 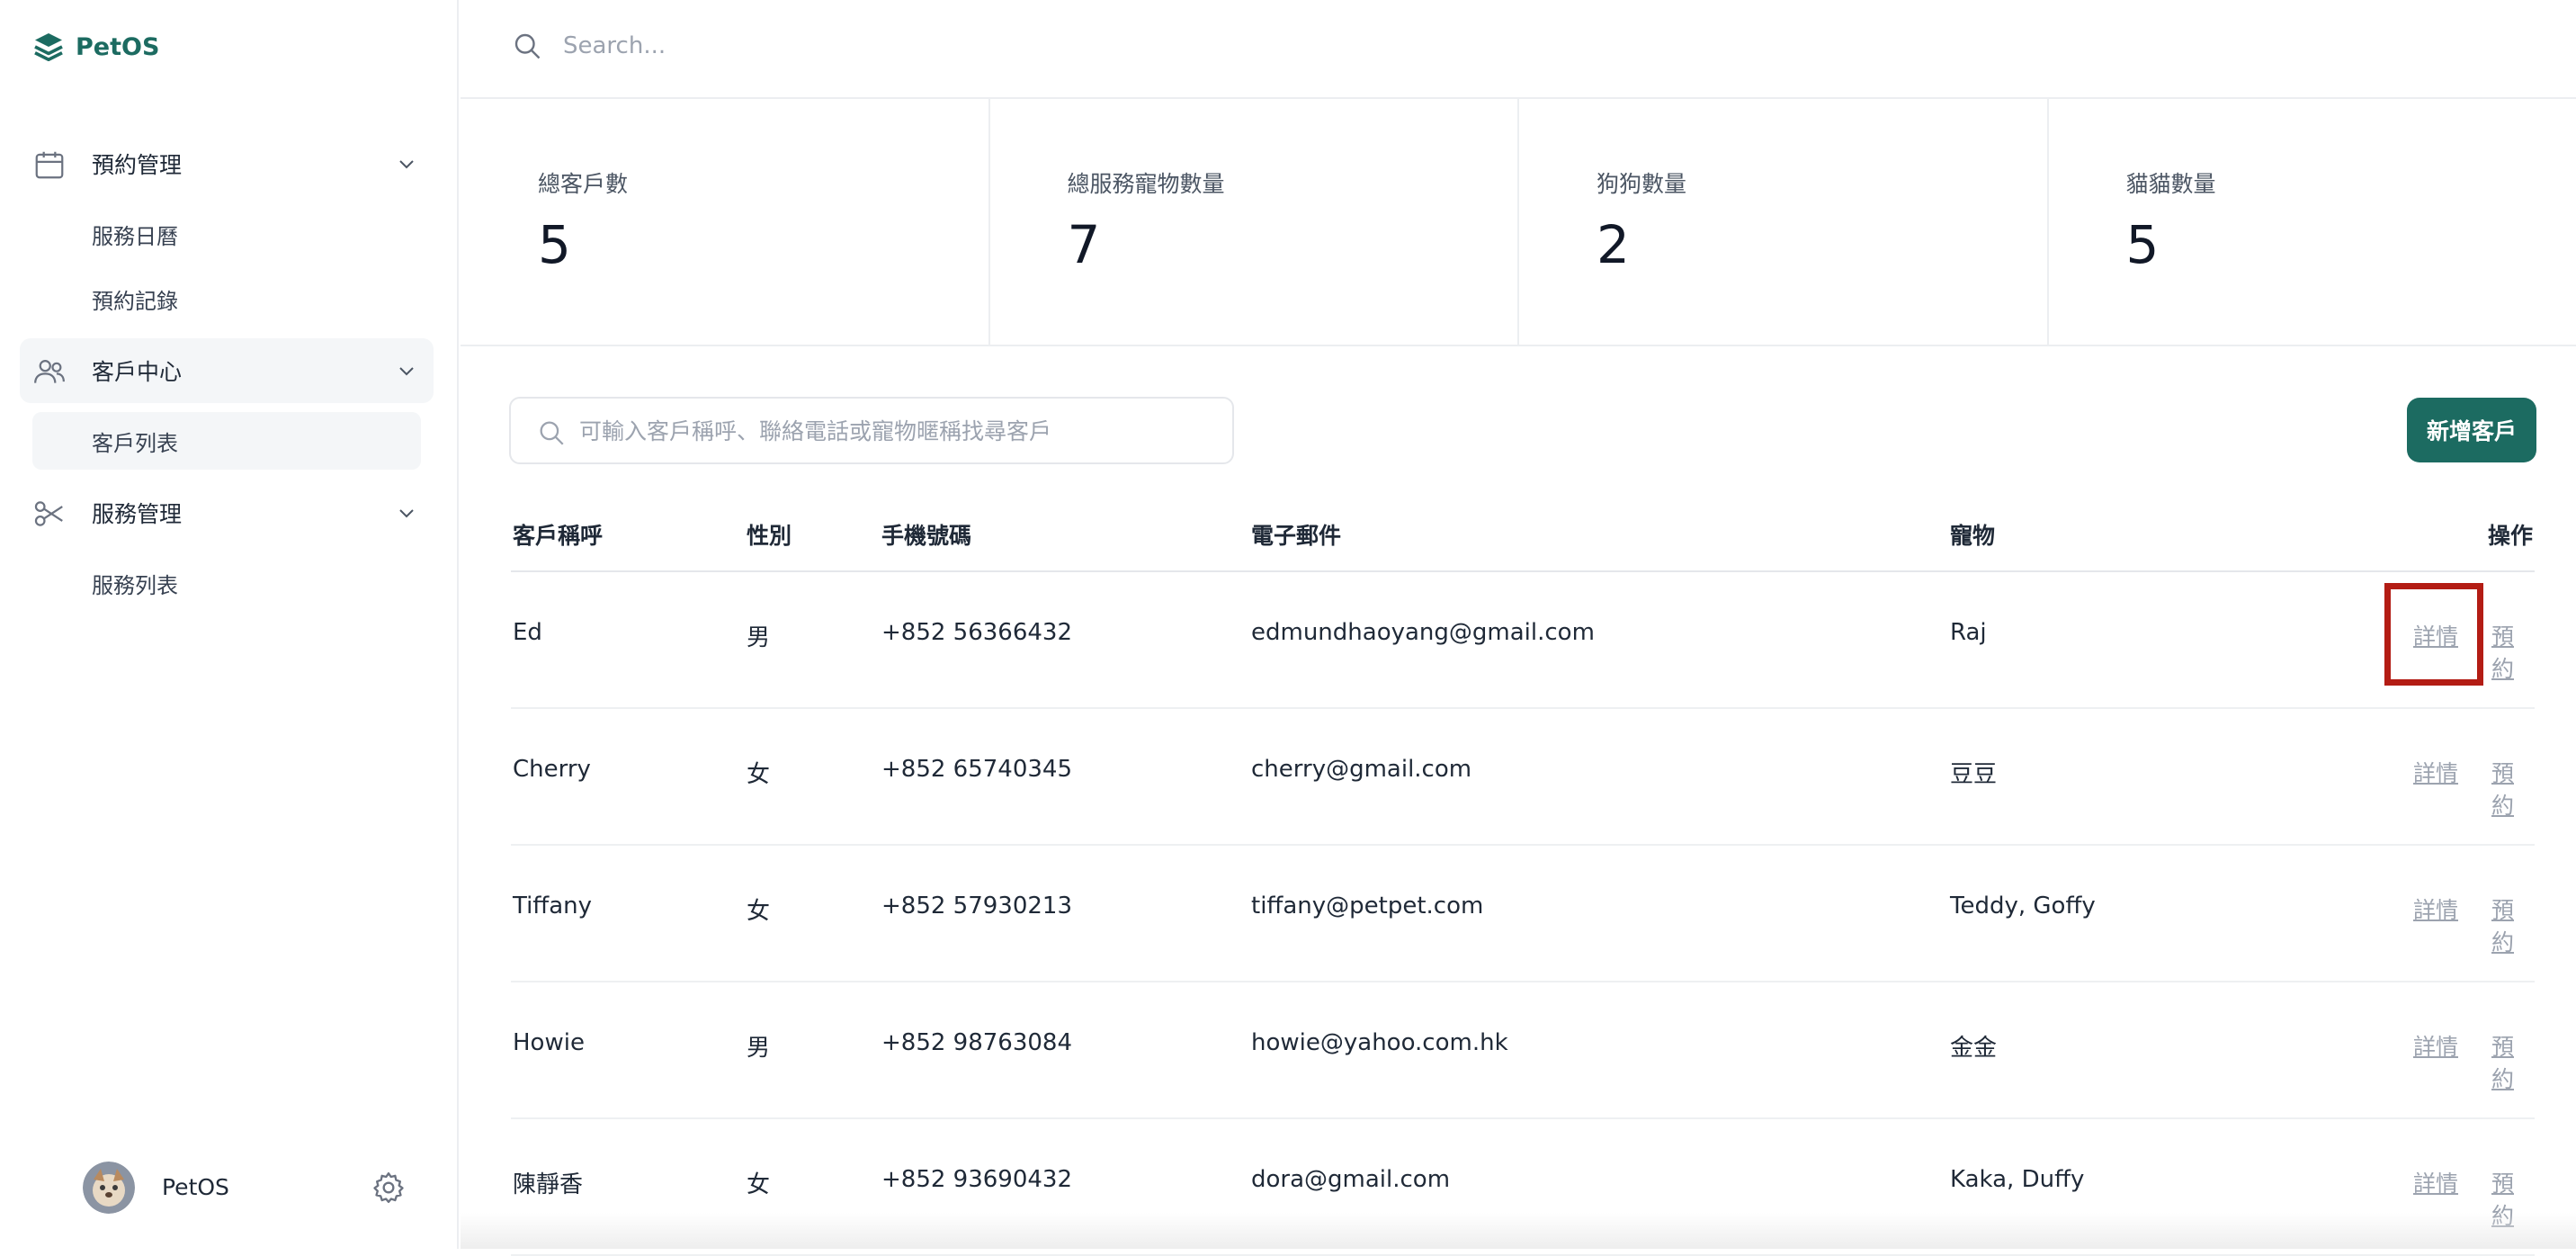 I want to click on column-header-name: 客戶稱呼, so click(x=558, y=534).